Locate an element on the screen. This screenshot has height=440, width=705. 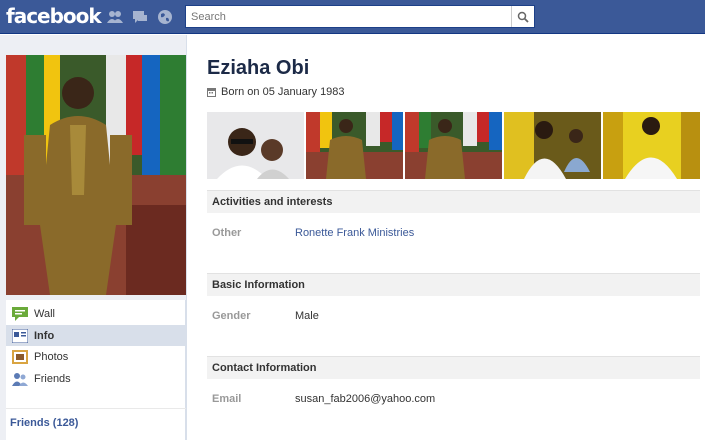
section-title: Contact Information is located at coordinates (453, 367).